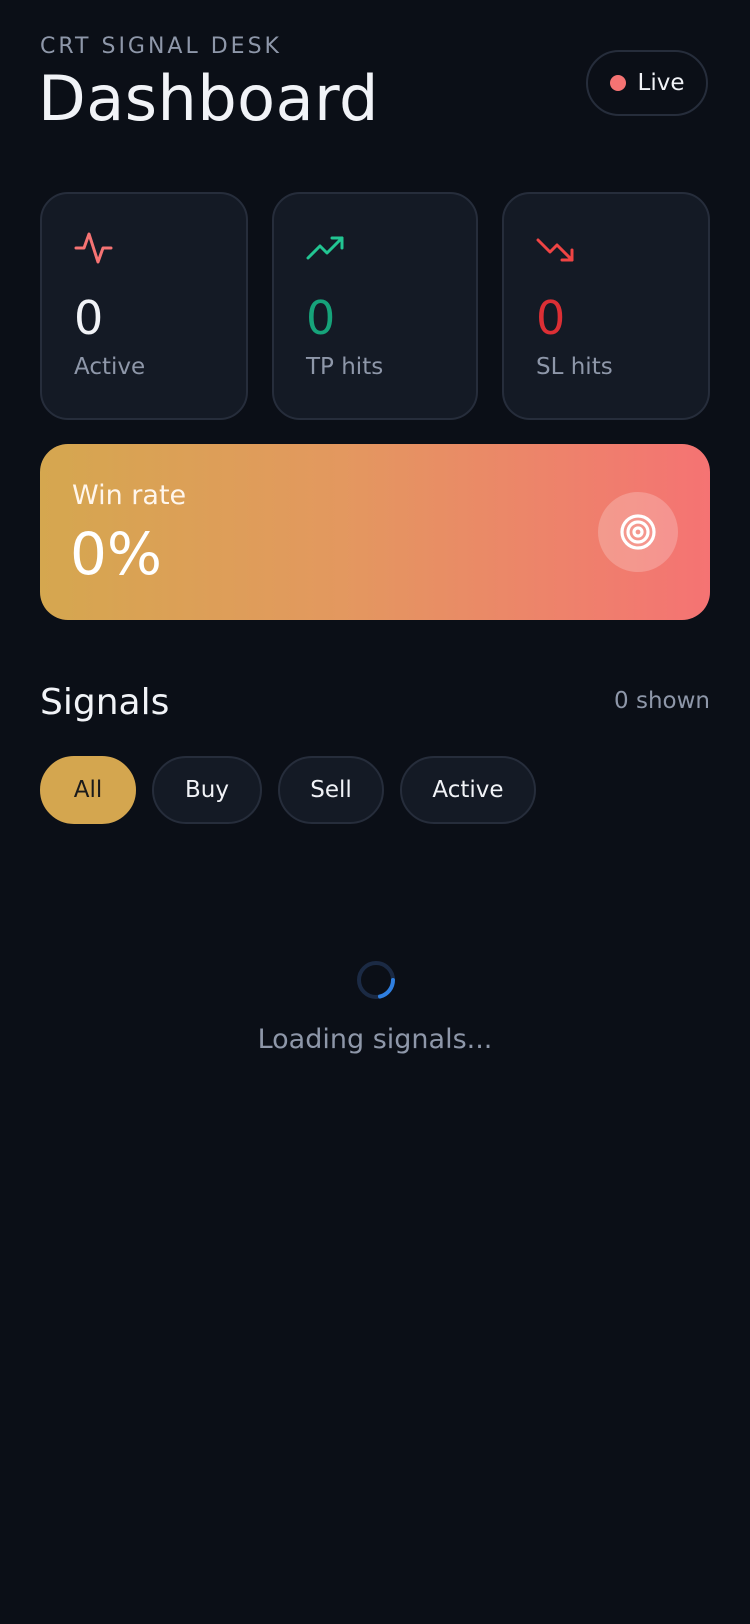 Image resolution: width=750 pixels, height=1624 pixels. Describe the element at coordinates (116, 554) in the screenshot. I see `win-rate-value: 0%` at that location.